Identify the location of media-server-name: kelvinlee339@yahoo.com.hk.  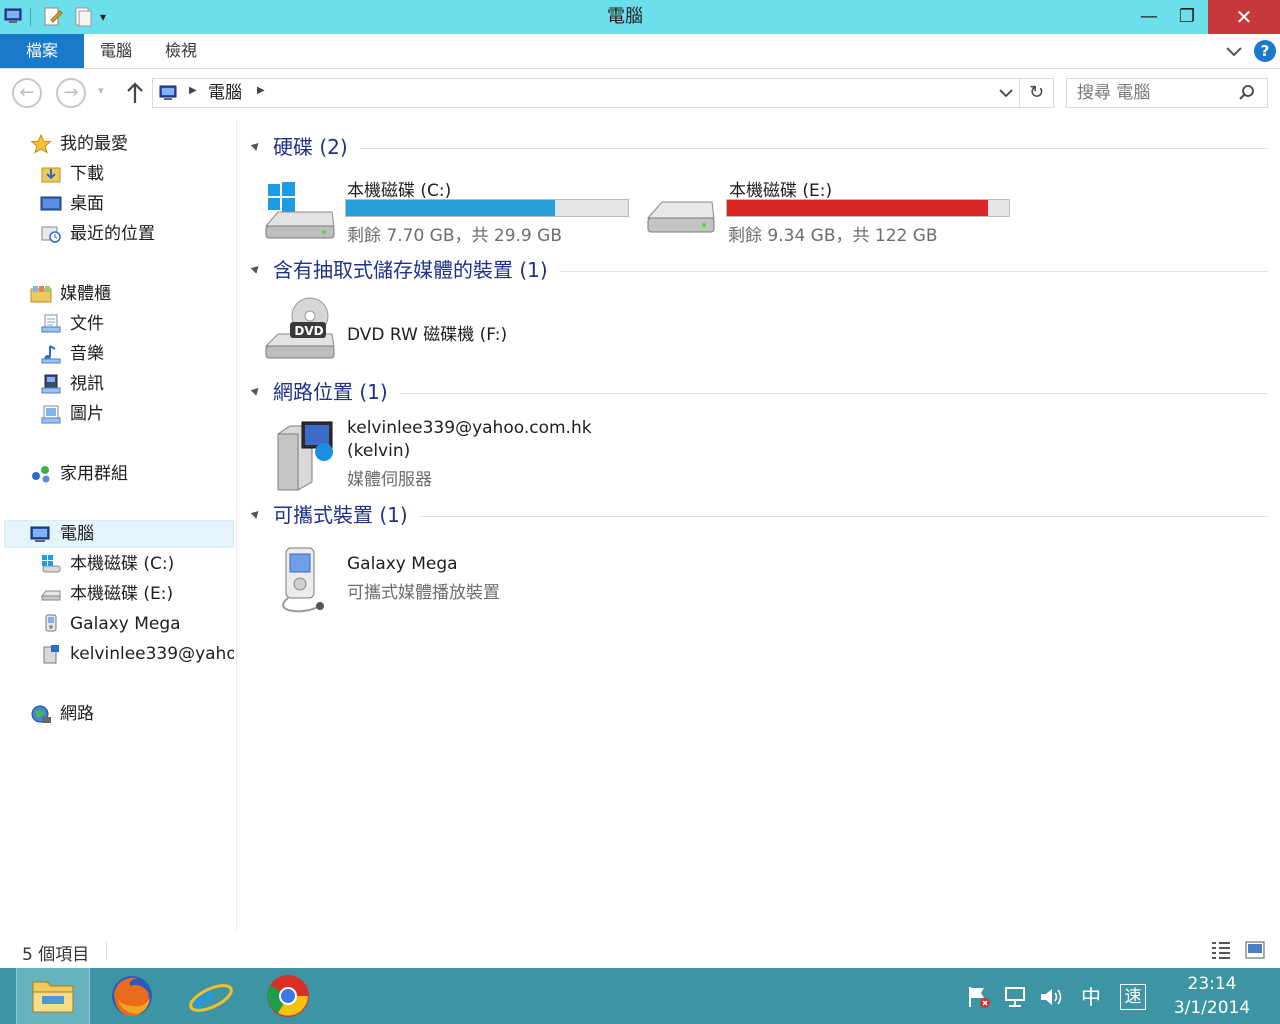
(469, 428).